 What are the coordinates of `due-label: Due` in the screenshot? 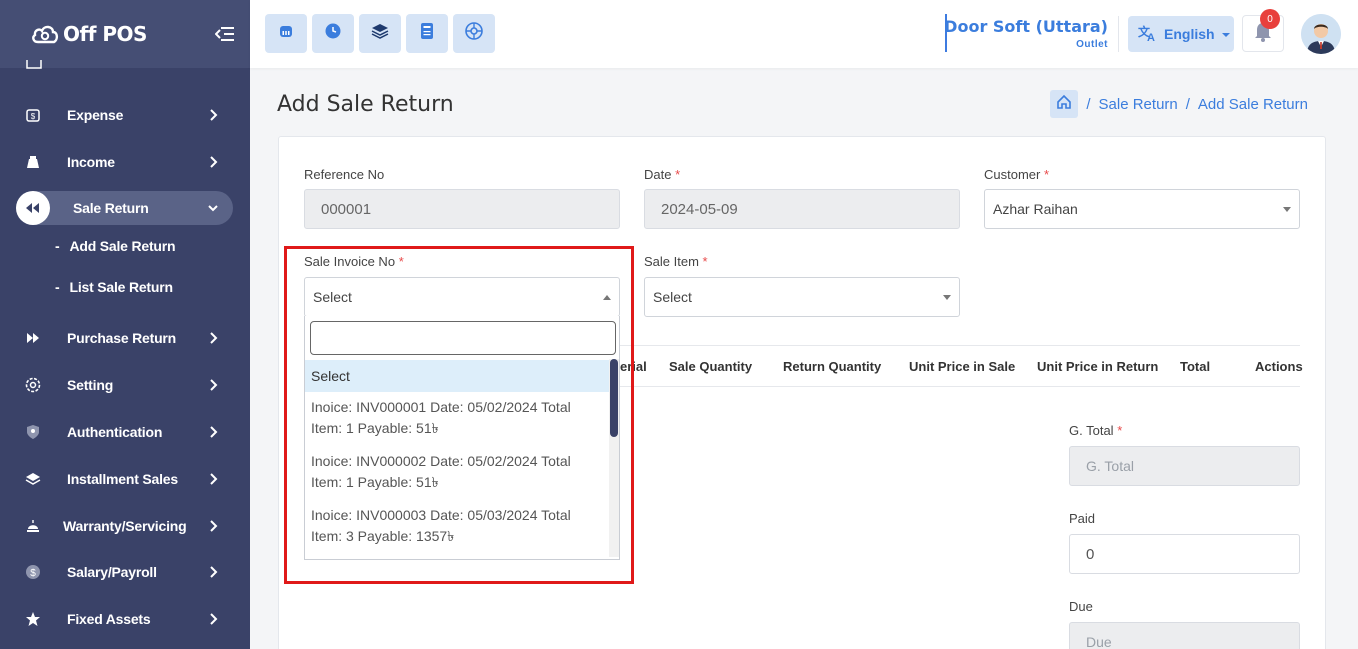 It's located at (1081, 606).